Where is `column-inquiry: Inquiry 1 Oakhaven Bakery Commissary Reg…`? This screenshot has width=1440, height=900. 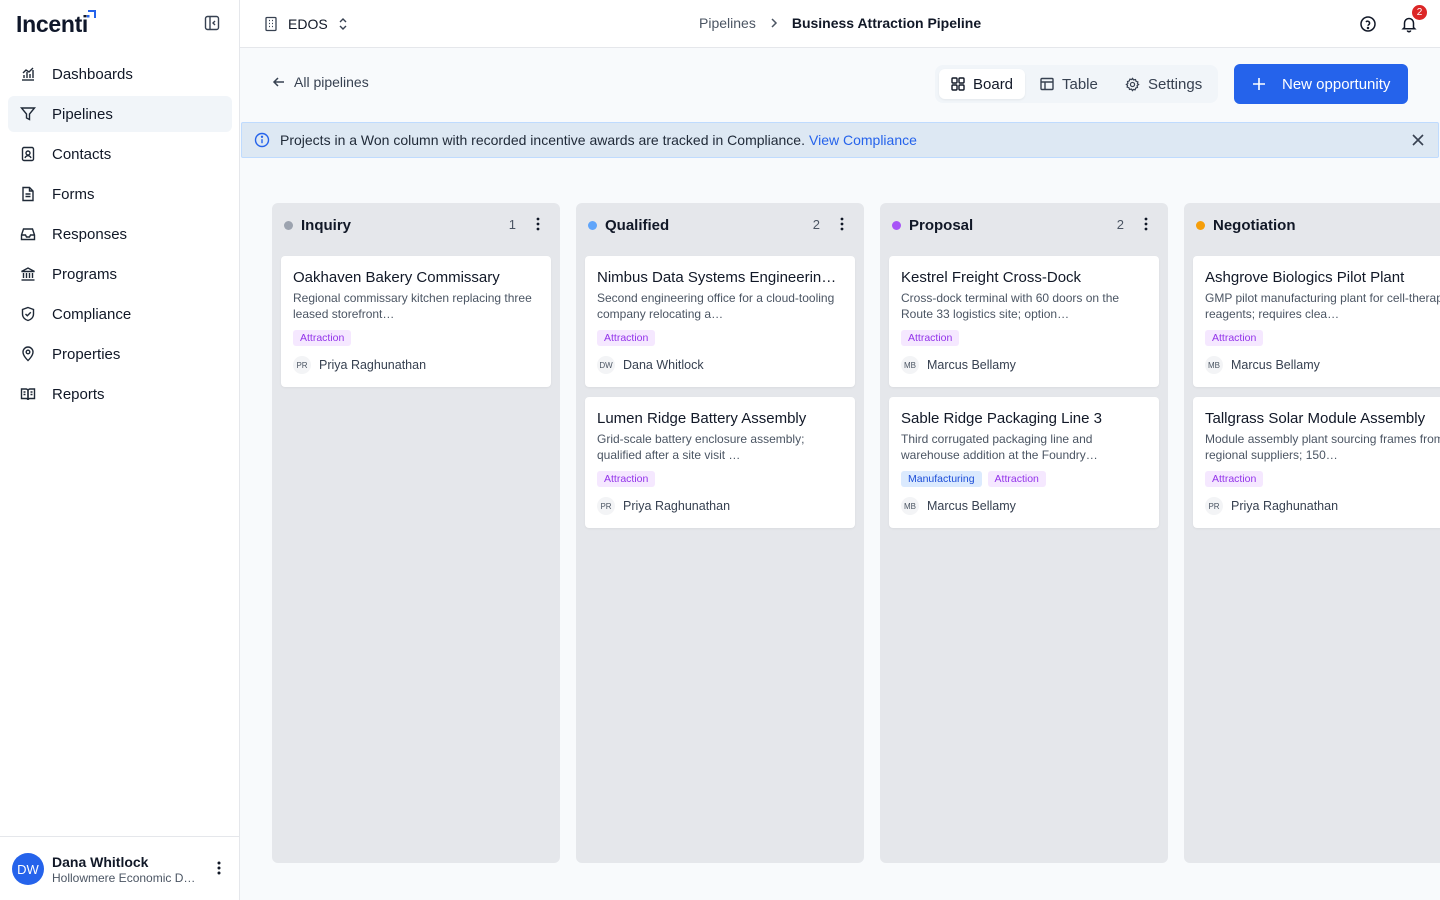
column-inquiry: Inquiry 1 Oakhaven Bakery Commissary Reg… is located at coordinates (416, 533).